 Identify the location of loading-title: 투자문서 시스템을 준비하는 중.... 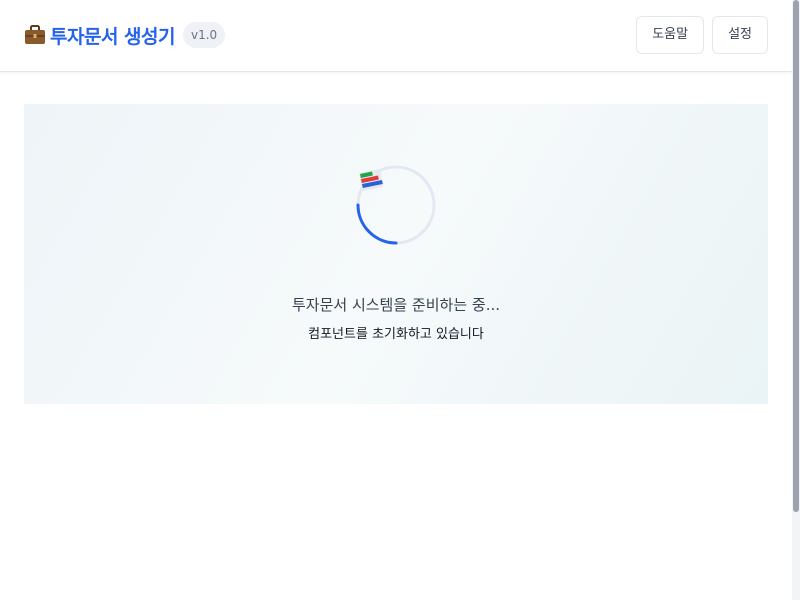
(395, 305).